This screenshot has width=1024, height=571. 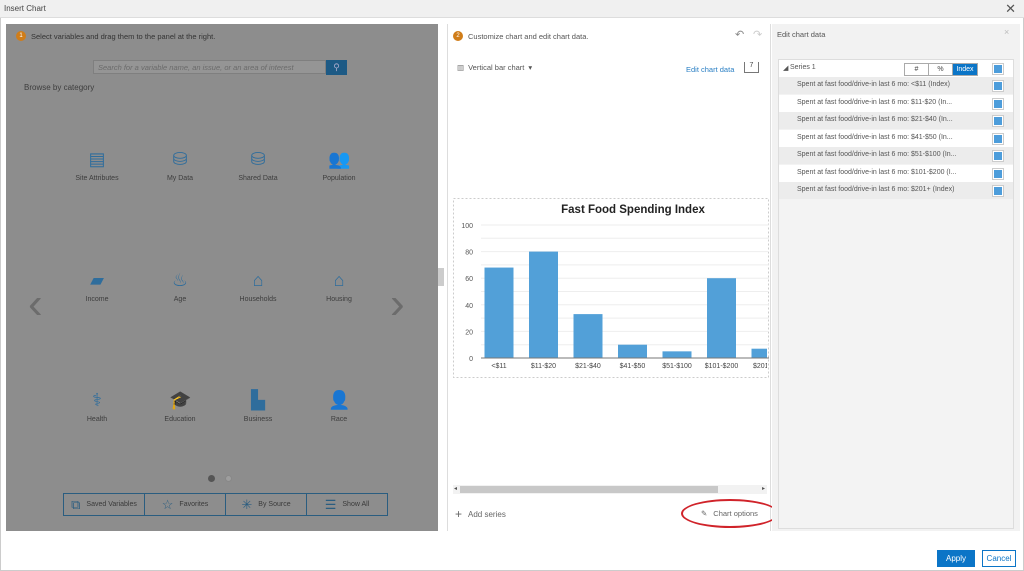 I want to click on step-badge: 2, so click(x=458, y=36).